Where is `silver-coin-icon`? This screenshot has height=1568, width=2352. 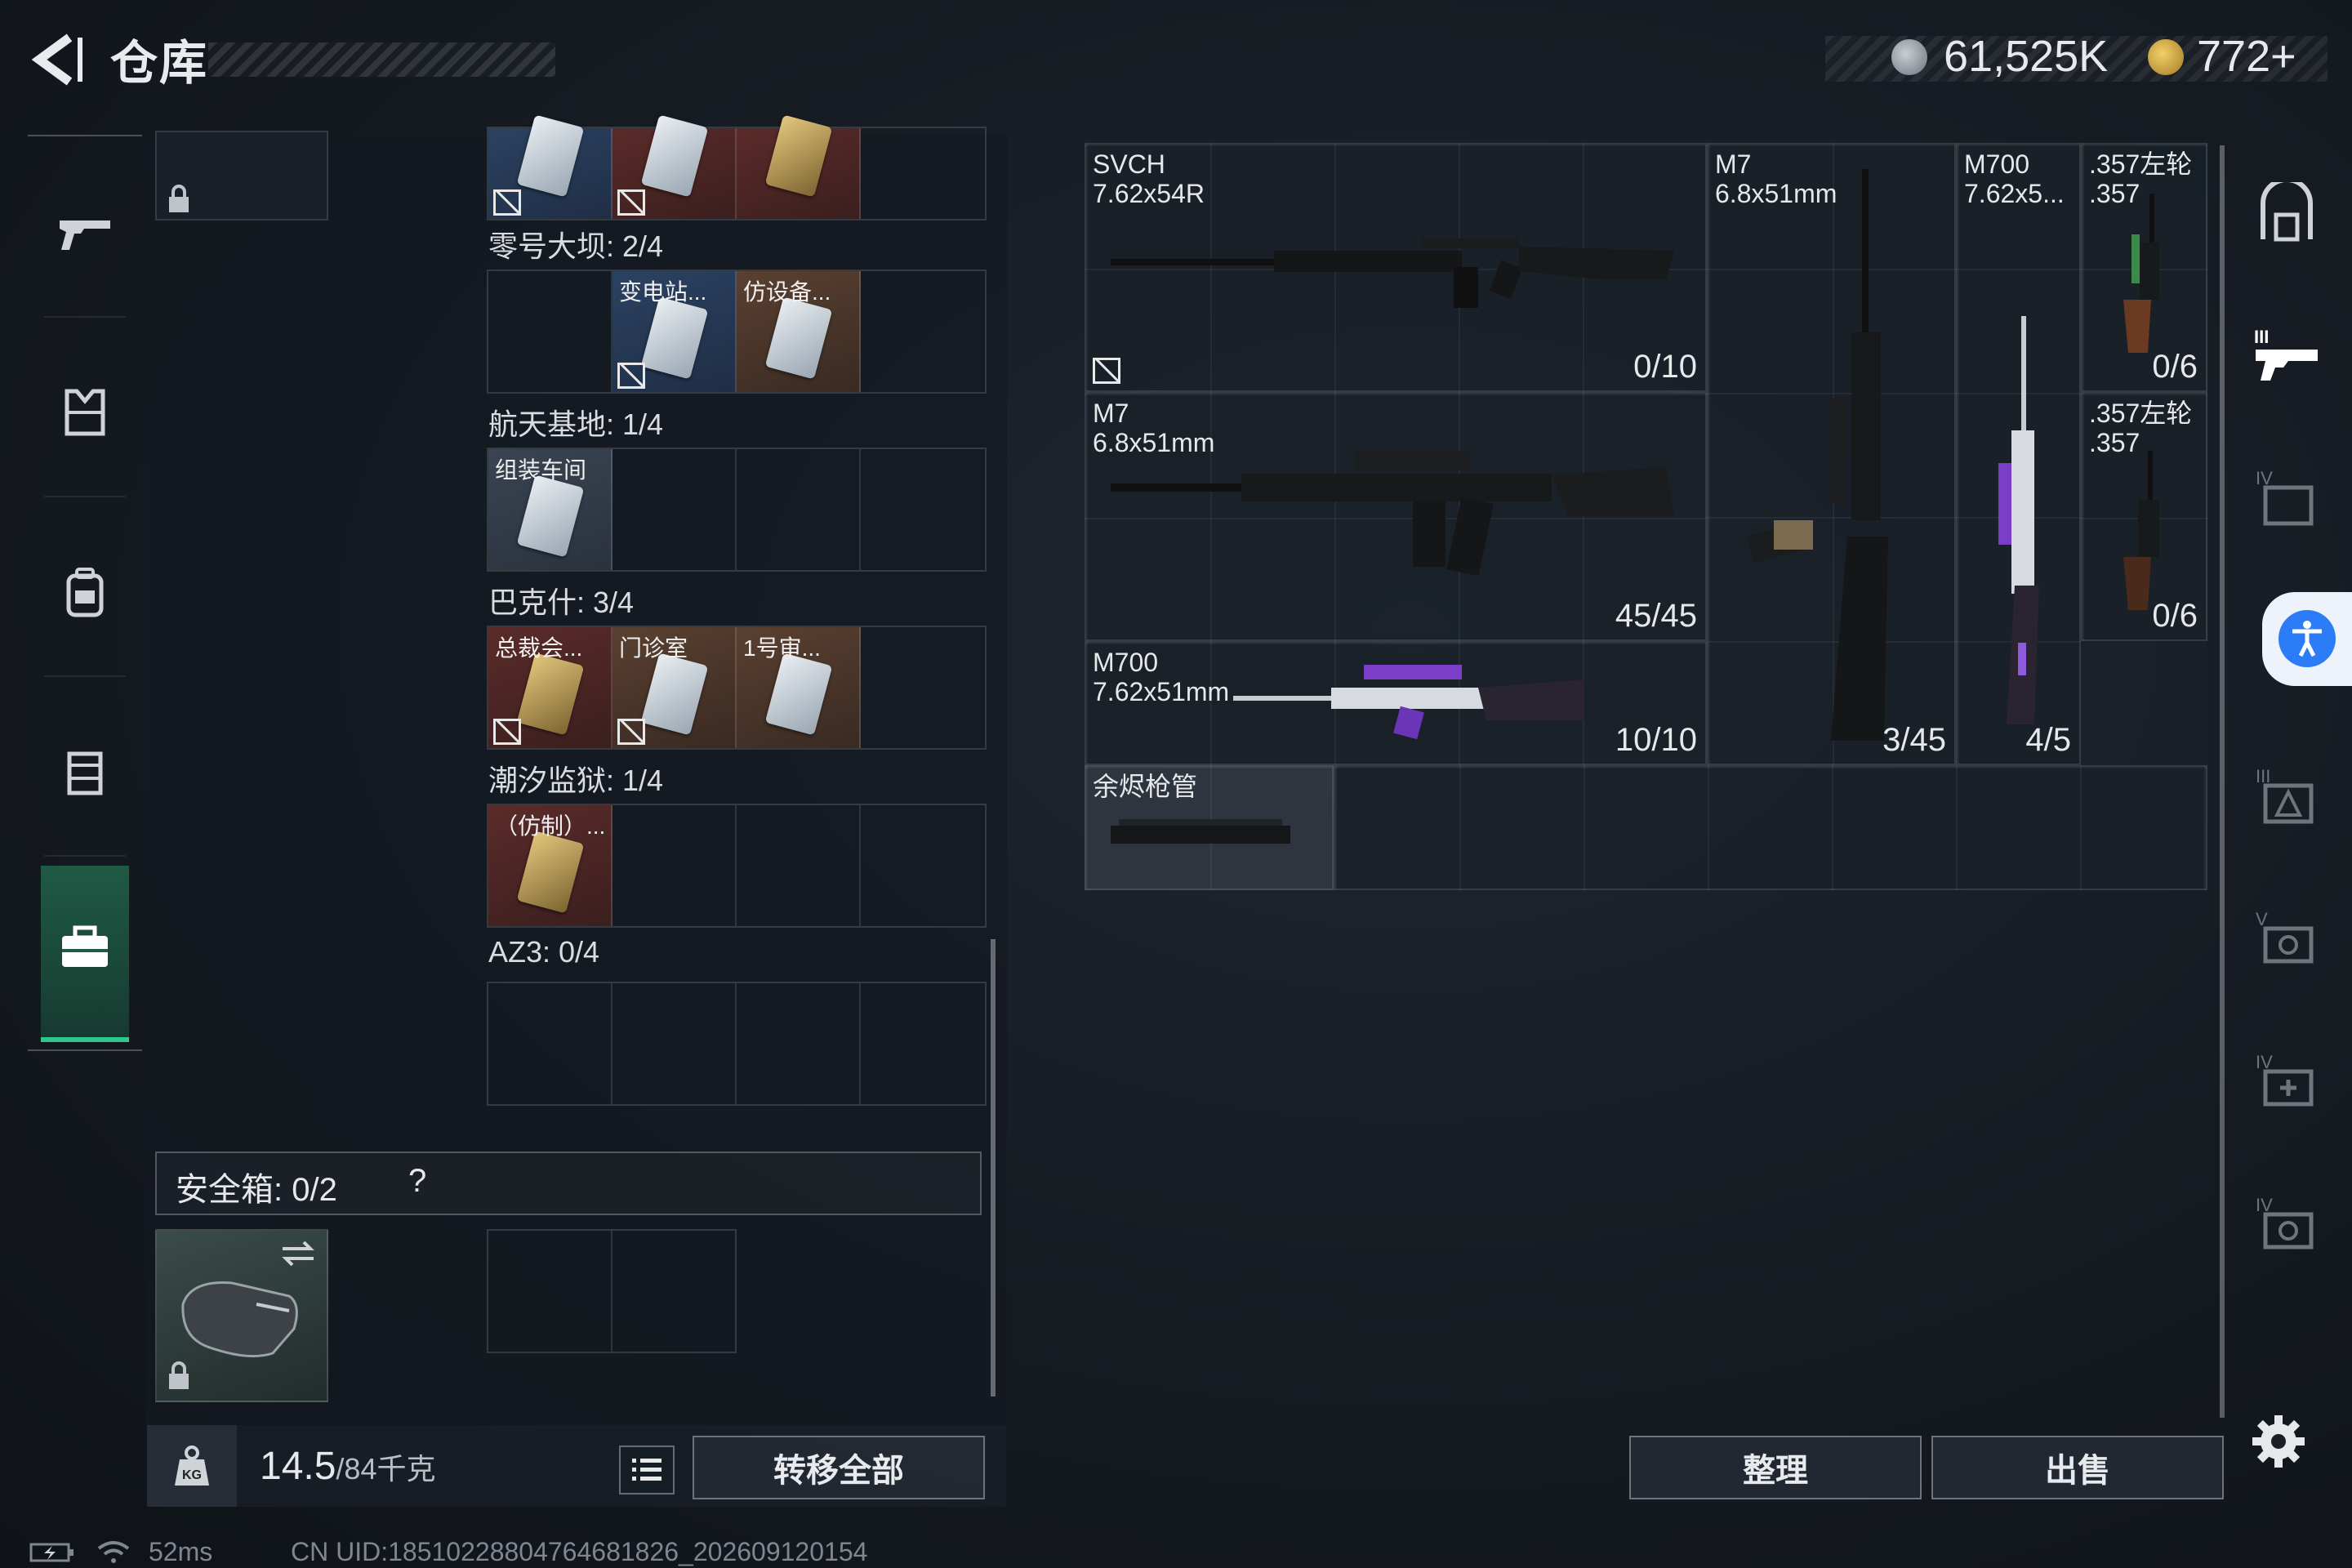 silver-coin-icon is located at coordinates (1909, 57).